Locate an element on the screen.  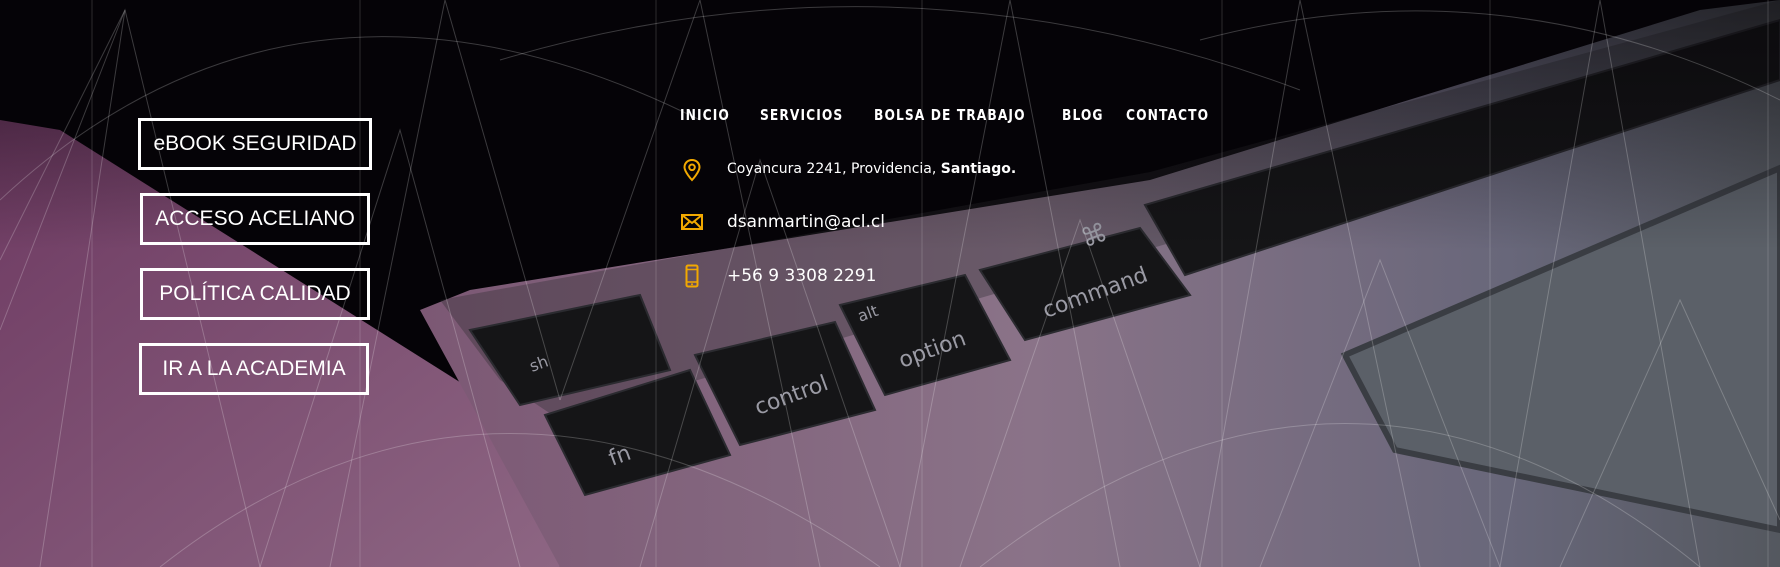
email-link: dsanmartin@acl.cl is located at coordinates (806, 222).